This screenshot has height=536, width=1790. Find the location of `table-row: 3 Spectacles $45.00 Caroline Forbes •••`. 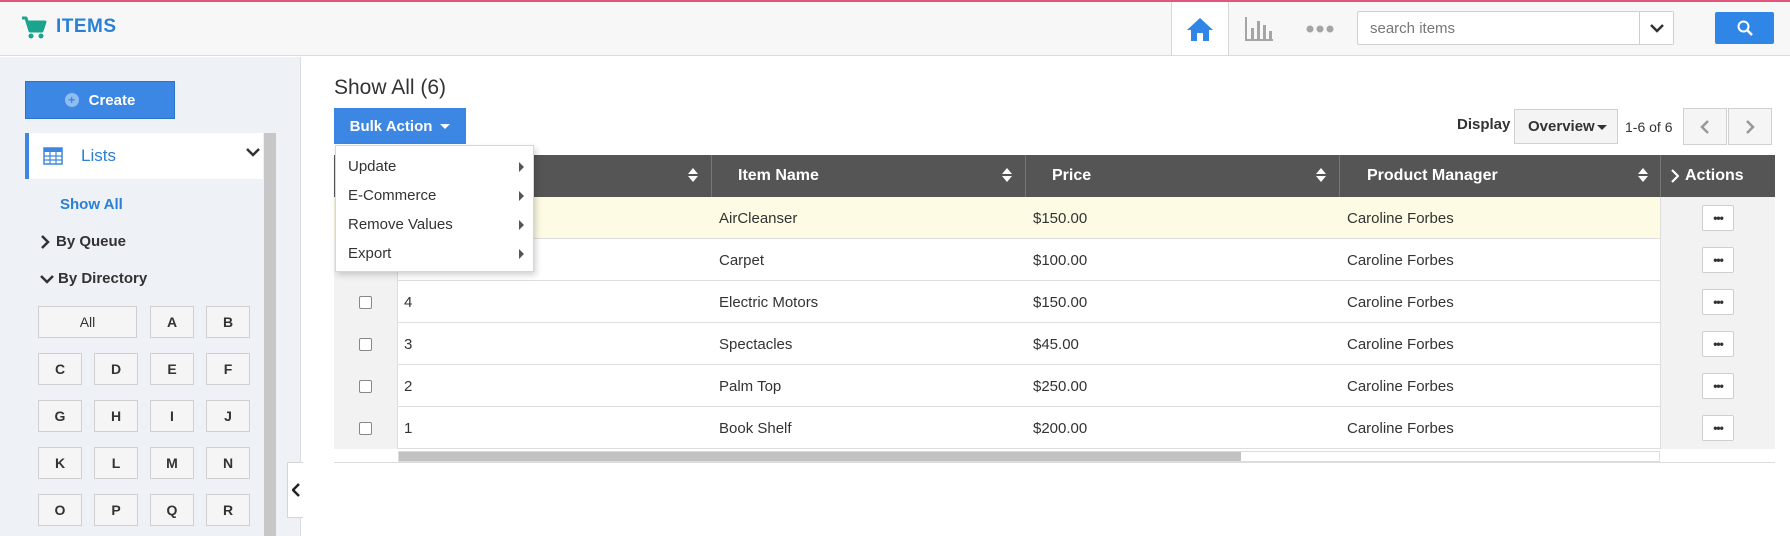

table-row: 3 Spectacles $45.00 Caroline Forbes ••• is located at coordinates (1054, 344).